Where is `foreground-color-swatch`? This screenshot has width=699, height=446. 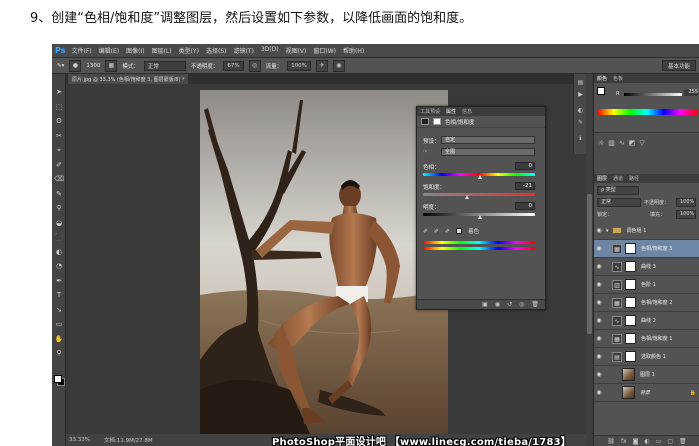
foreground-color-swatch is located at coordinates (58, 379).